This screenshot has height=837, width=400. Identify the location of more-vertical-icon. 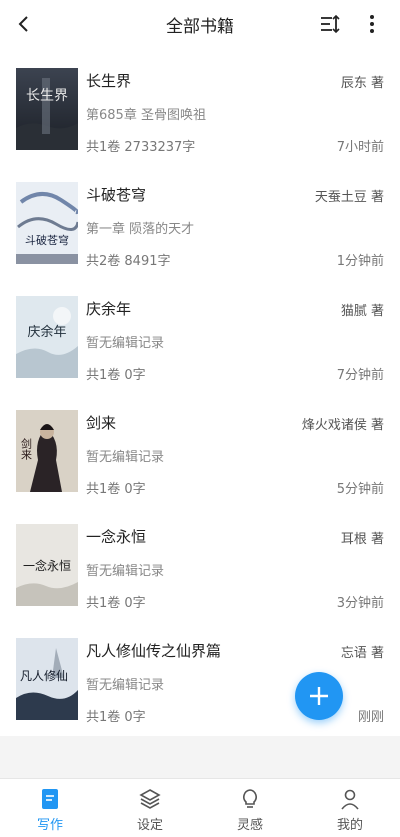
(372, 24).